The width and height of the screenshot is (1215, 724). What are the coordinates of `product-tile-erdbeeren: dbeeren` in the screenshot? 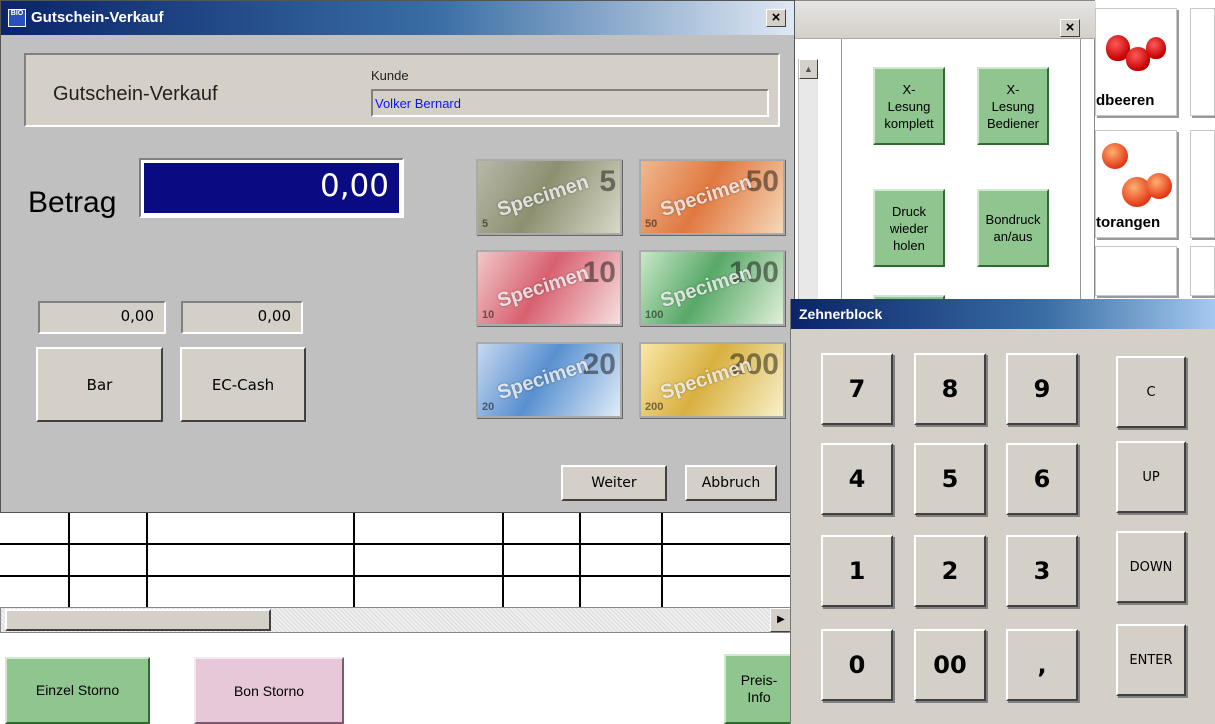 It's located at (1136, 62).